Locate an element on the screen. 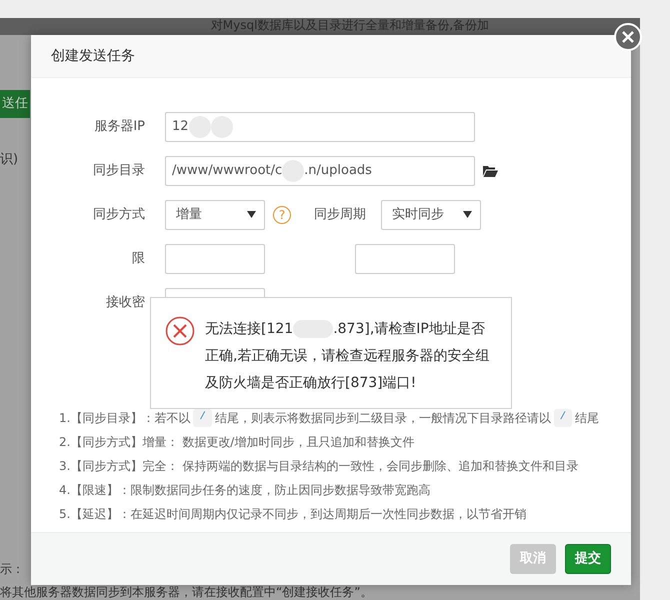  note-number: 5. is located at coordinates (64, 514).